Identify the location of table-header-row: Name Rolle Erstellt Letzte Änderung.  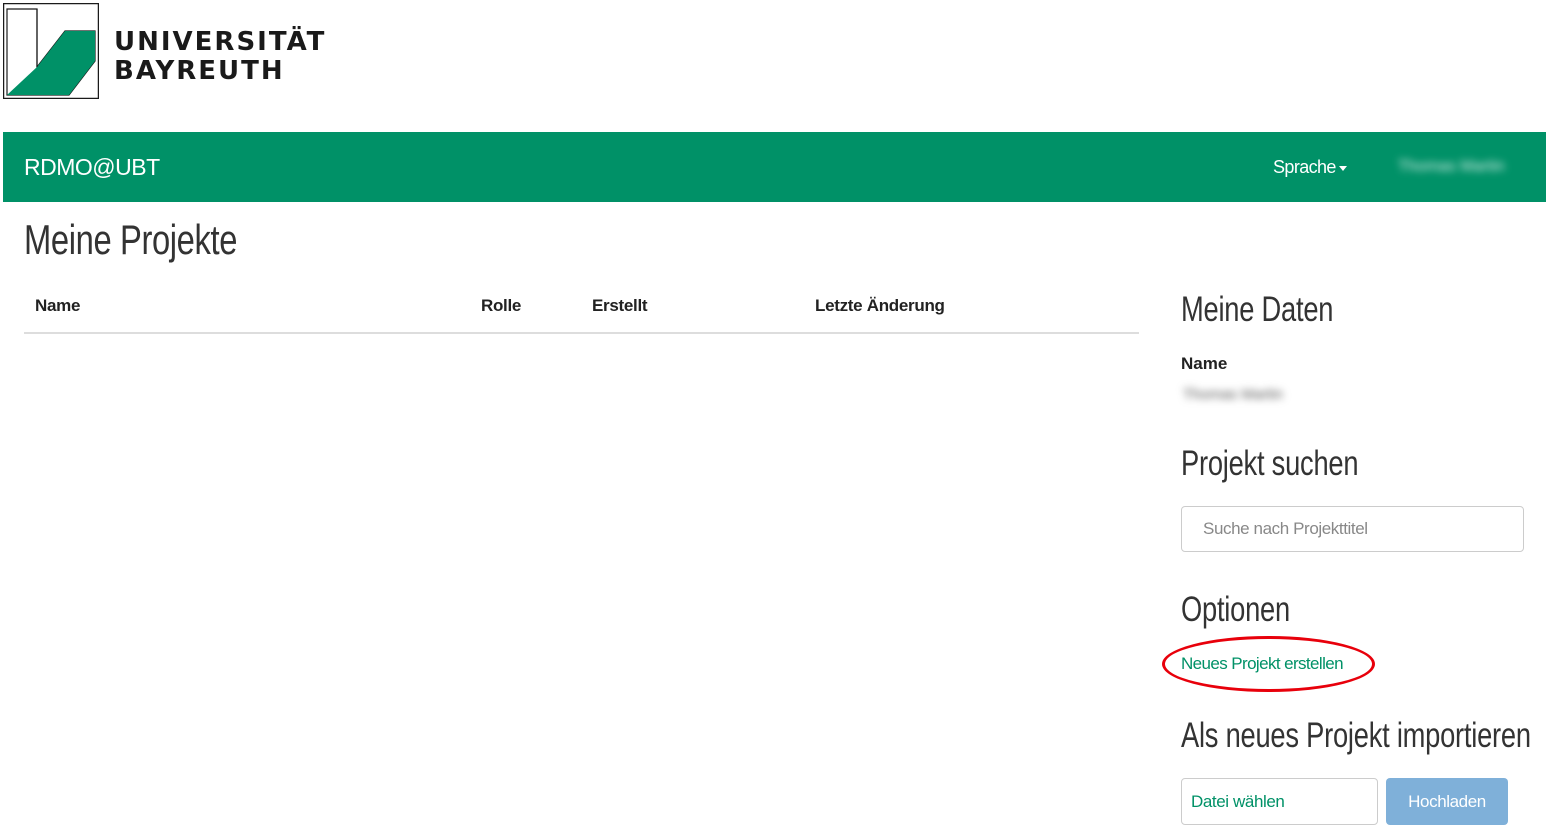
(581, 311).